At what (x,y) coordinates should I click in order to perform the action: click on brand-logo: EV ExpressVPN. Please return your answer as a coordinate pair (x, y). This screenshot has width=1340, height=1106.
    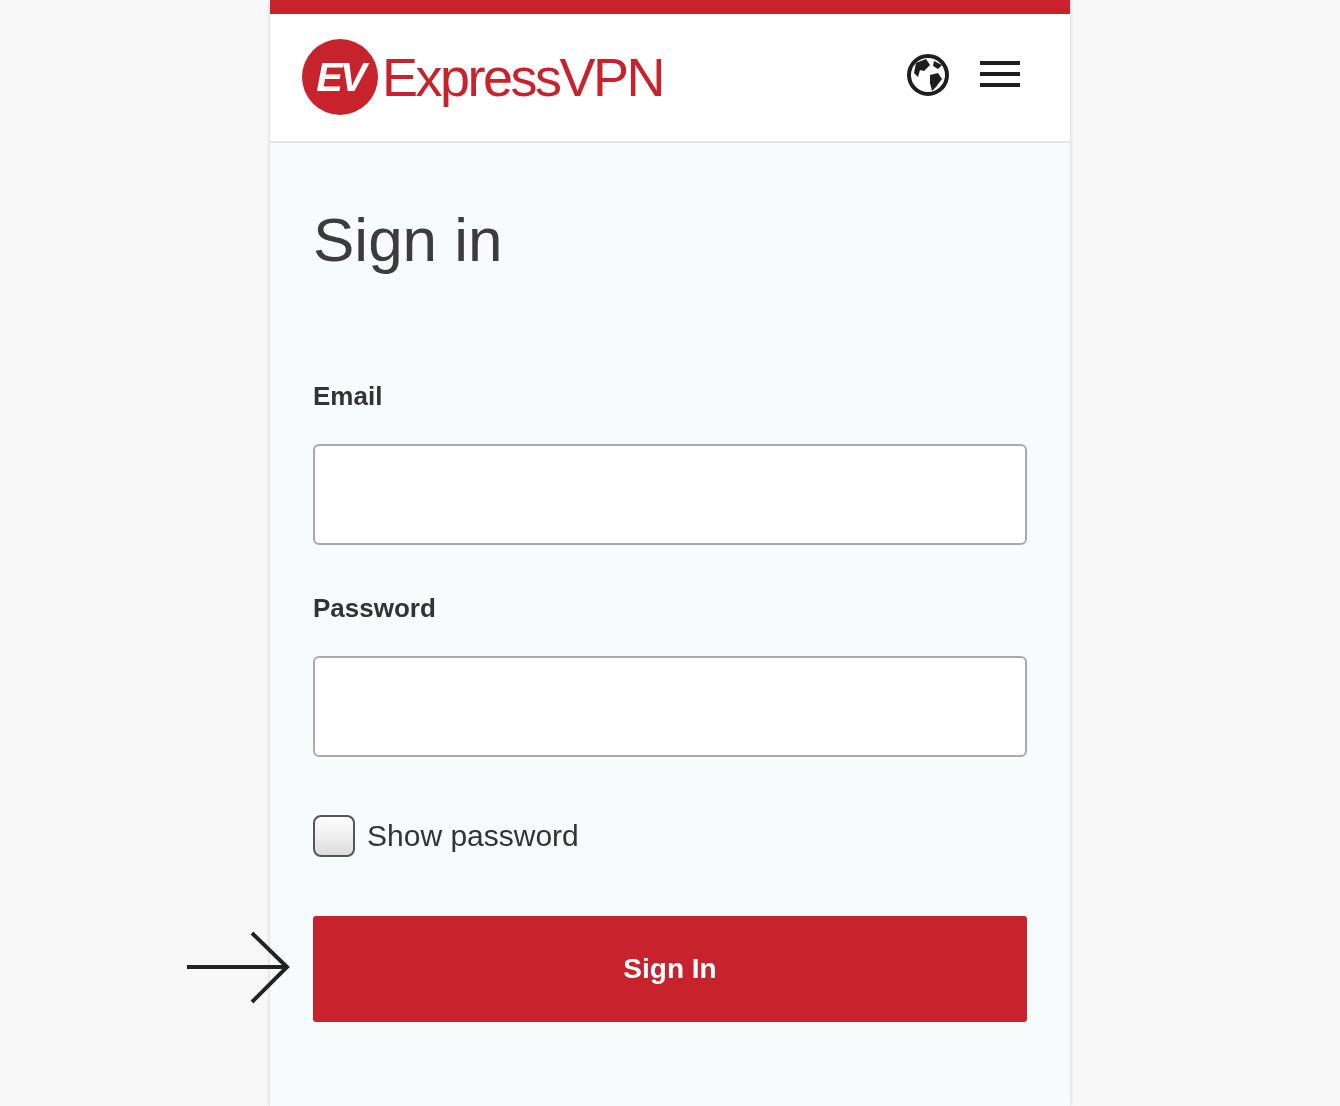
    Looking at the image, I should click on (483, 76).